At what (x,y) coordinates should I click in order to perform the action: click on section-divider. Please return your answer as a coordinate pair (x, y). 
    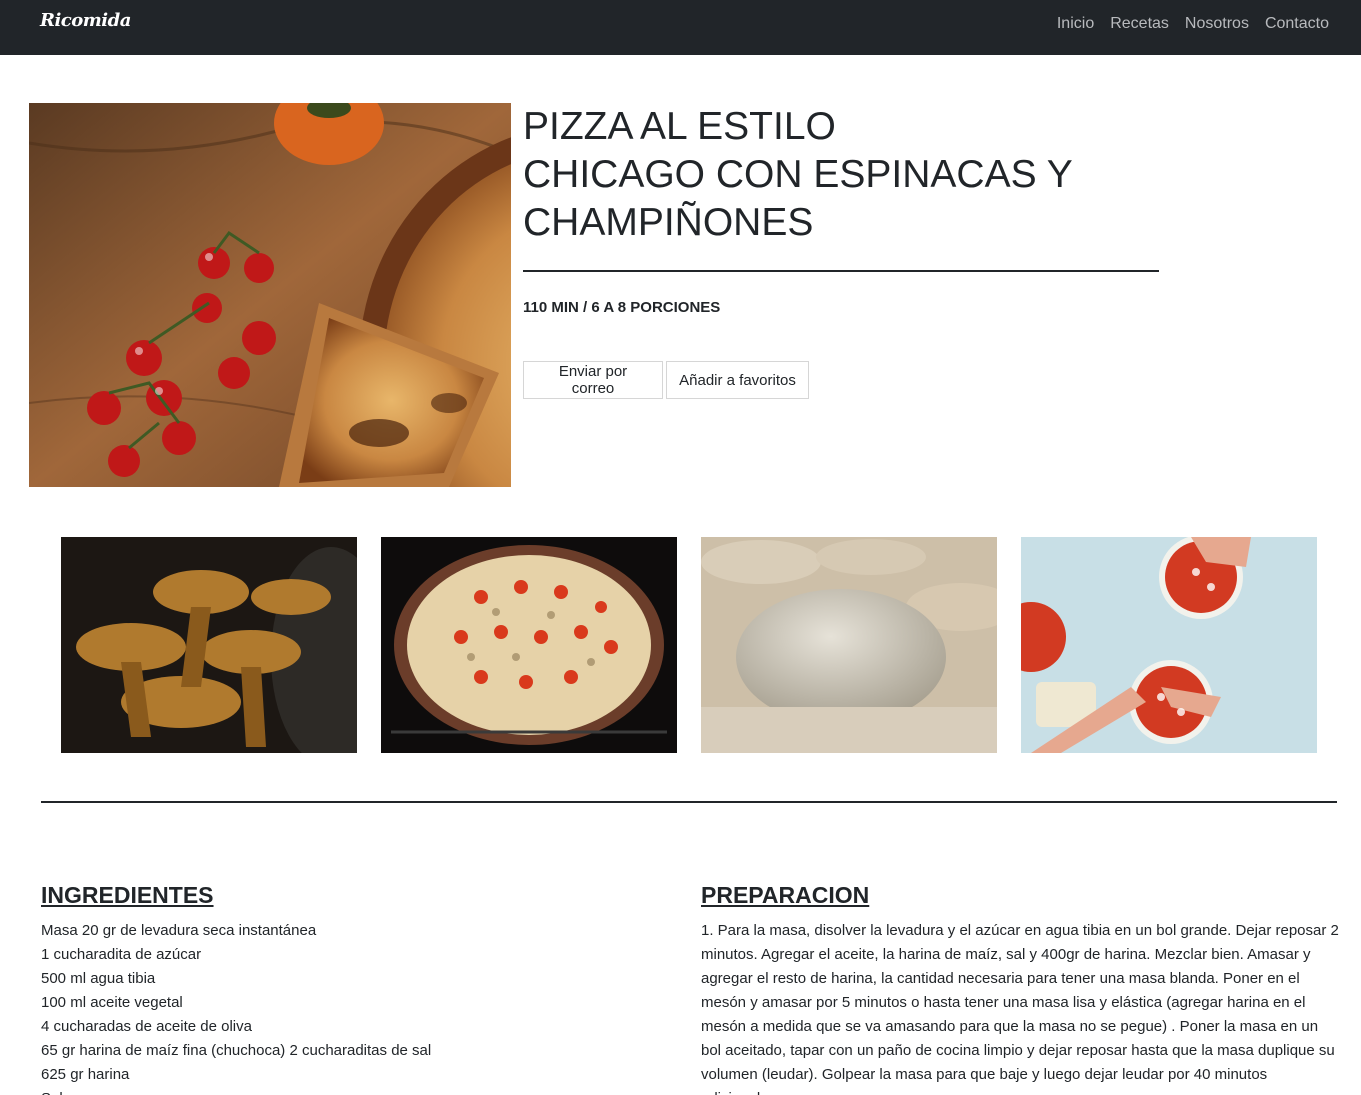
    Looking at the image, I should click on (689, 802).